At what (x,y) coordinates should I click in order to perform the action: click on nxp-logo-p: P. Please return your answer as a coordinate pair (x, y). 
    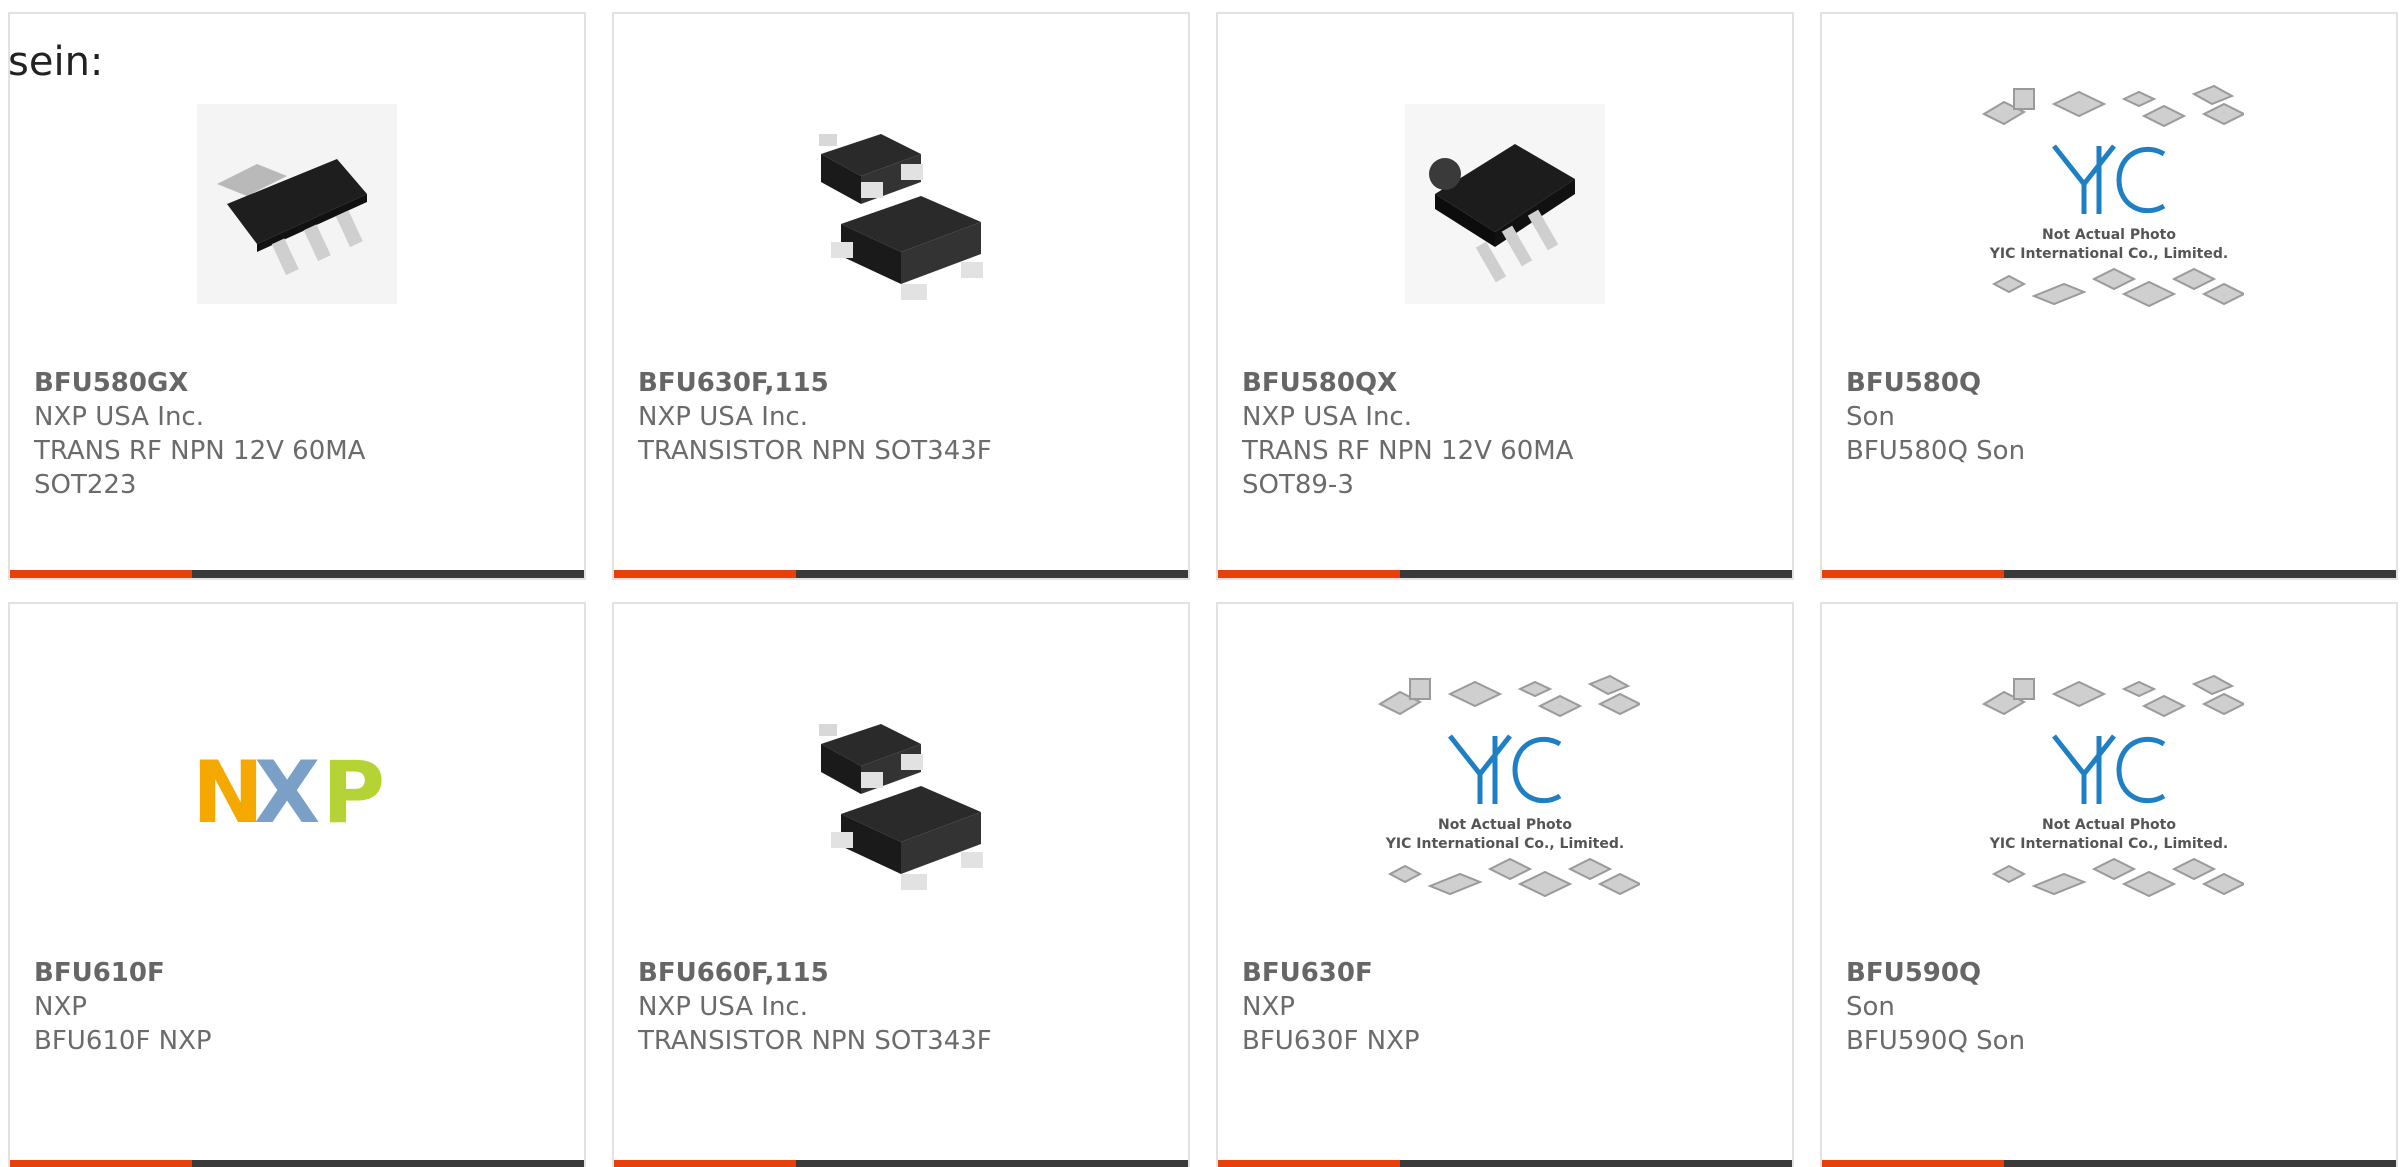
    Looking at the image, I should click on (353, 794).